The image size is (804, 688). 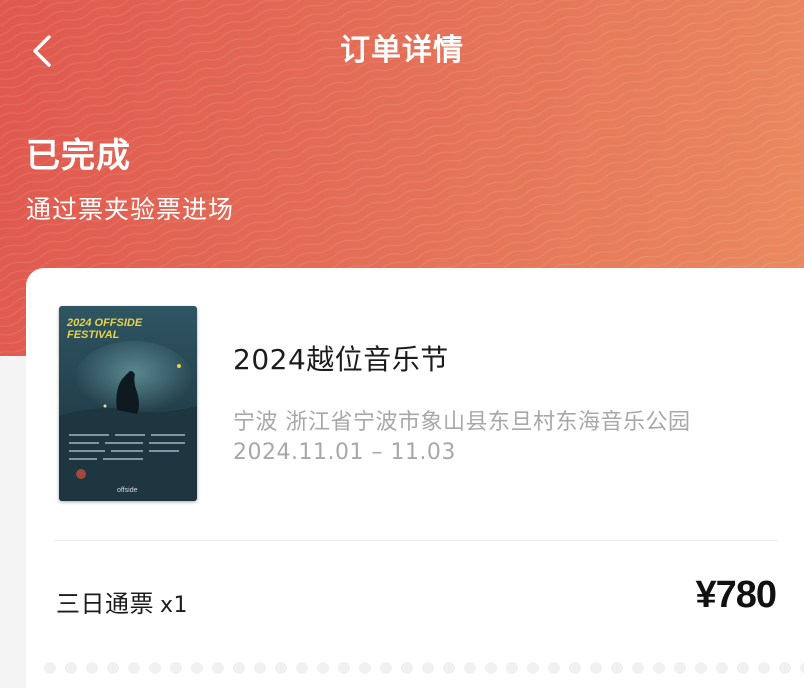 I want to click on poster-heading-2: FESTIVAL, so click(x=93, y=335).